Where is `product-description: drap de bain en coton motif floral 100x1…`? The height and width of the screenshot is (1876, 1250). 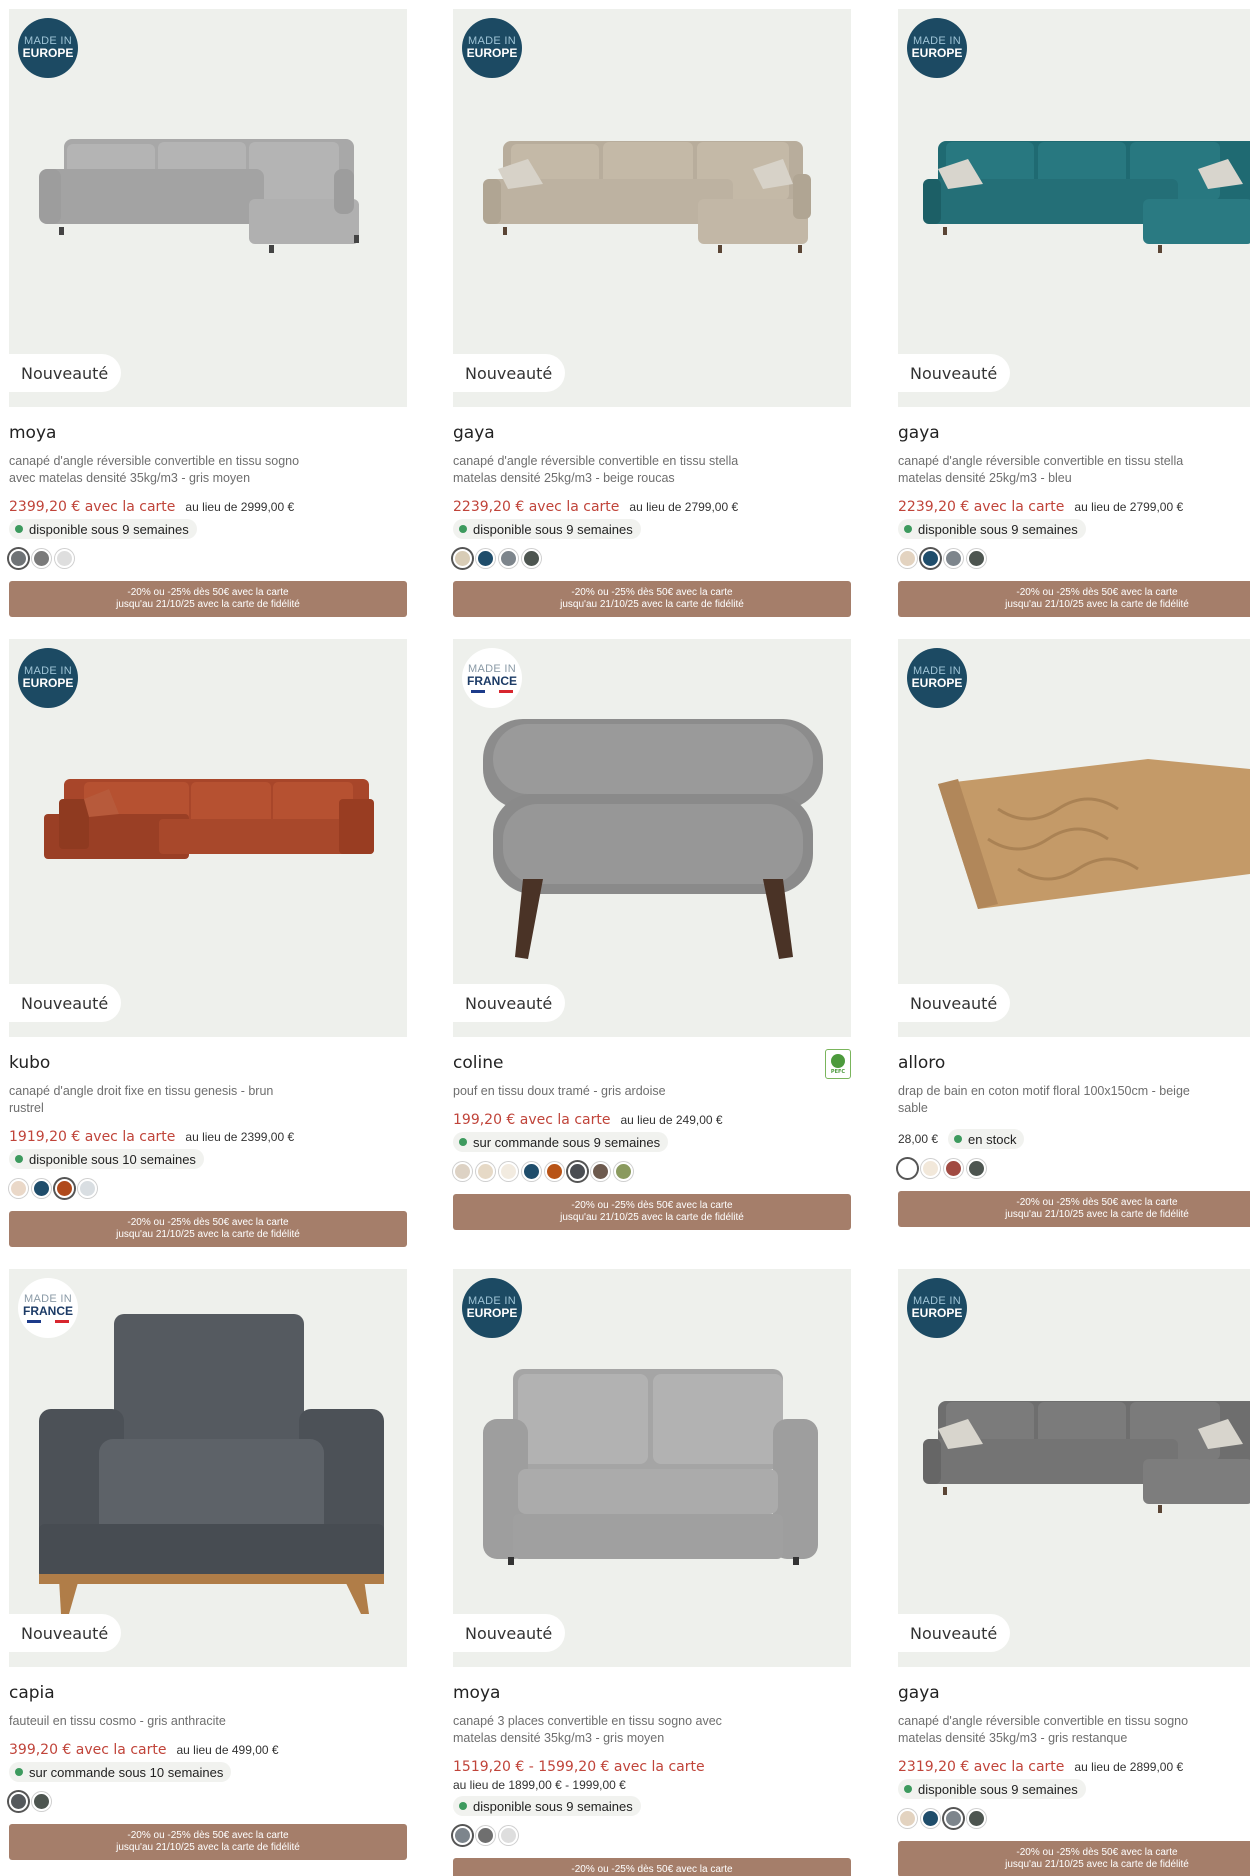 product-description: drap de bain en coton motif floral 100x1… is located at coordinates (1044, 1099).